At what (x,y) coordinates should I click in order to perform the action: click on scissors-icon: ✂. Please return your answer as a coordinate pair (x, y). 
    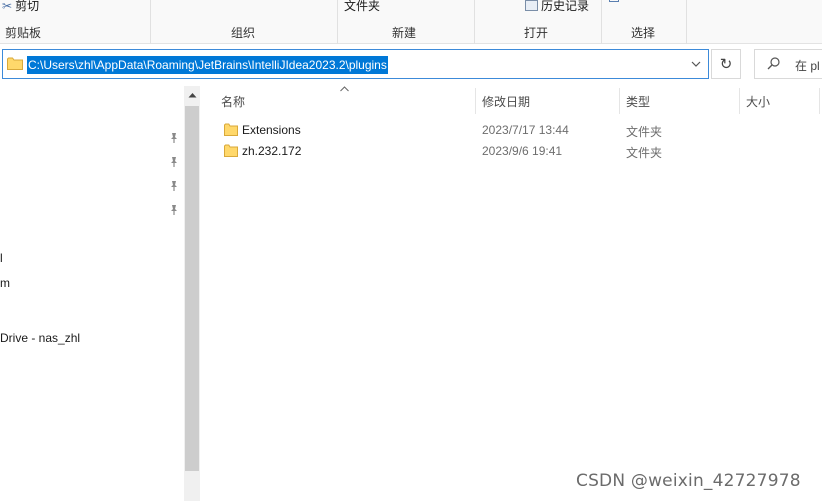
    Looking at the image, I should click on (7, 6).